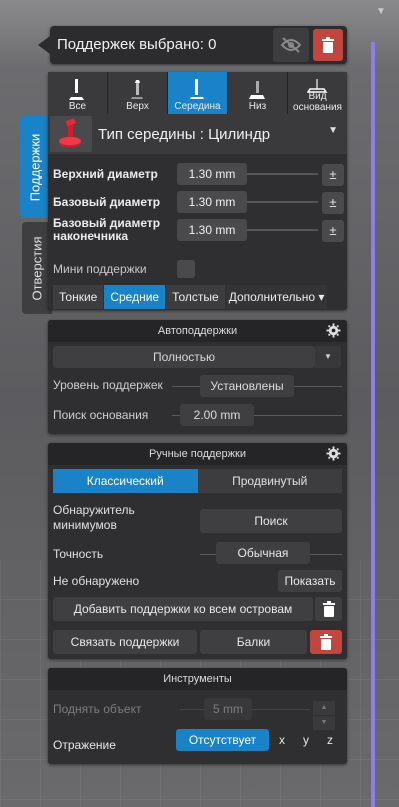 The width and height of the screenshot is (399, 807). What do you see at coordinates (97, 709) in the screenshot?
I see `lift-object-label: Поднять объект` at bounding box center [97, 709].